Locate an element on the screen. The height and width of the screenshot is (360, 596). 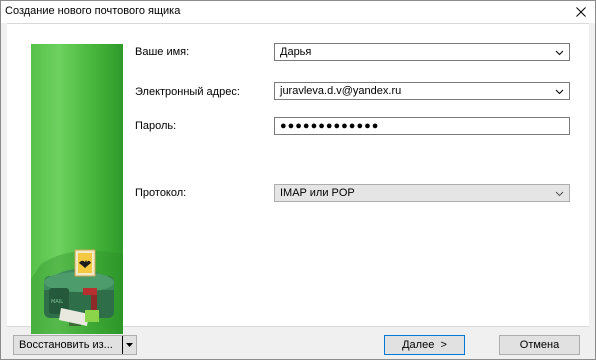
next-button: Далее > is located at coordinates (424, 345).